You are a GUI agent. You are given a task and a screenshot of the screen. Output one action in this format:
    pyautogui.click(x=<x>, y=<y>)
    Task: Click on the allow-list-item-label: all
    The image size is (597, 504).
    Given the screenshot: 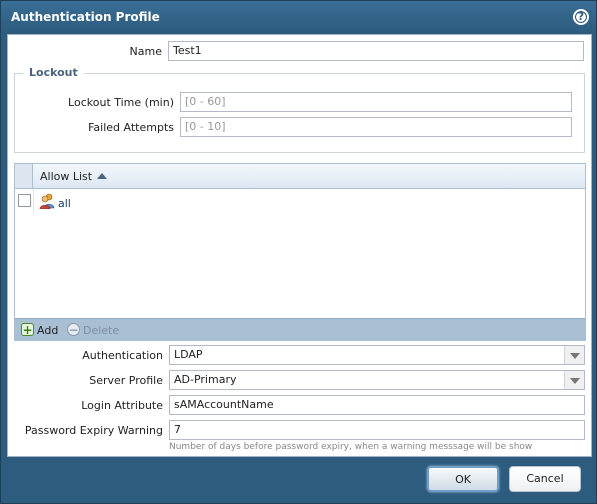 What is the action you would take?
    pyautogui.click(x=64, y=203)
    